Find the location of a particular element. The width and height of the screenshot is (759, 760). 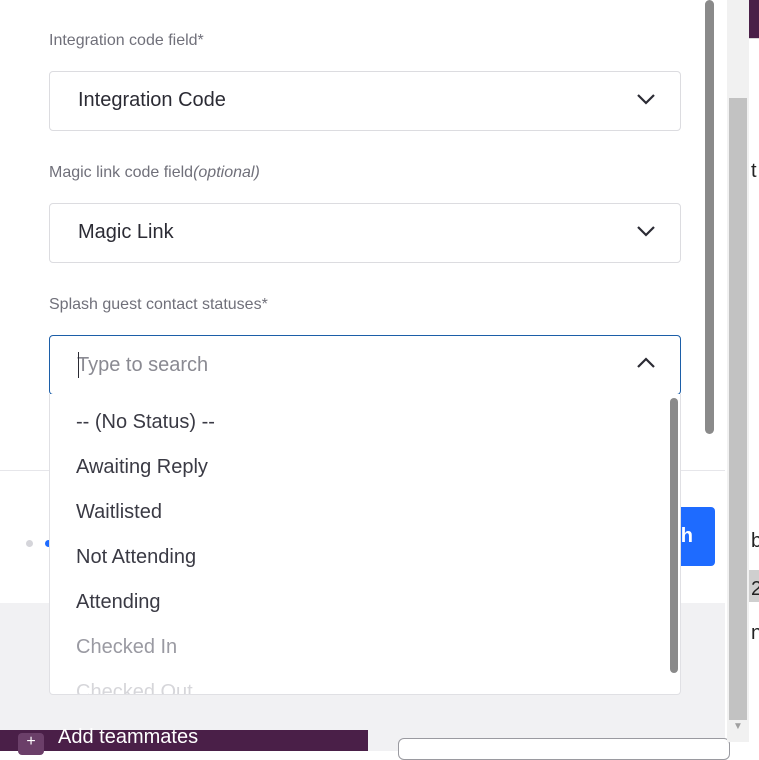

background-text-fragment: 2 is located at coordinates (755, 589).